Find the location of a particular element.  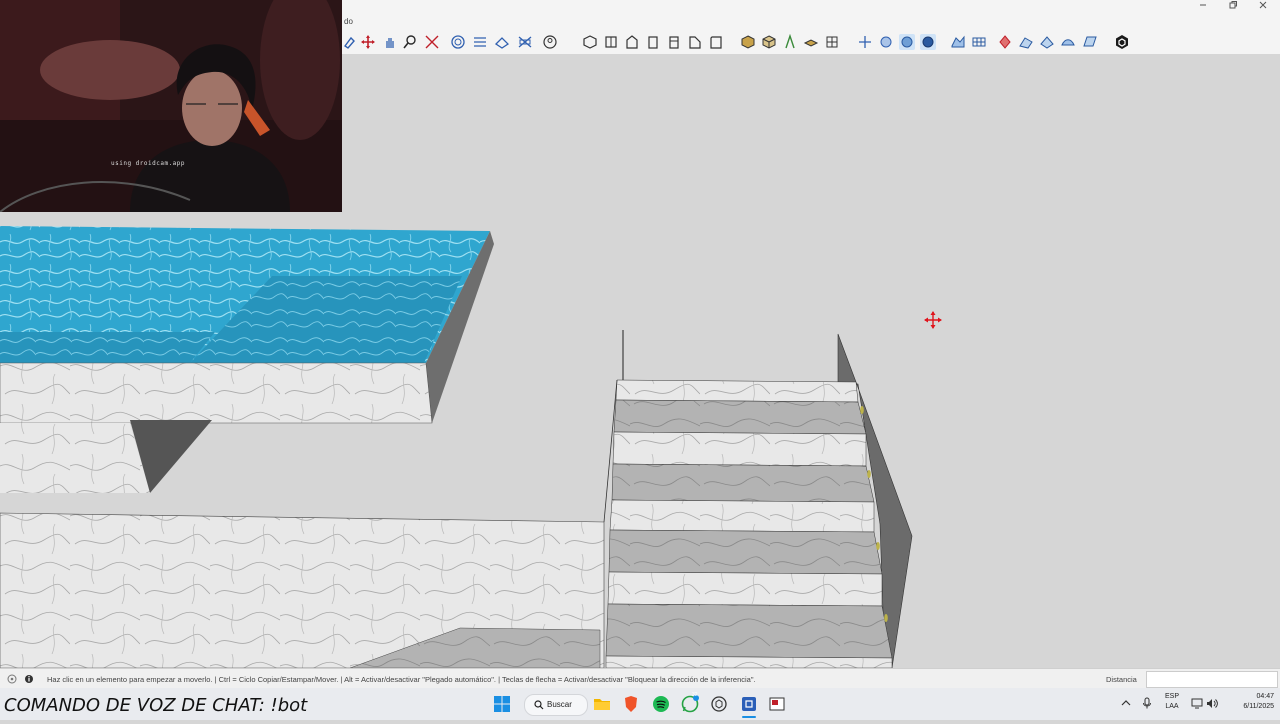

paint-icon is located at coordinates (350, 42).